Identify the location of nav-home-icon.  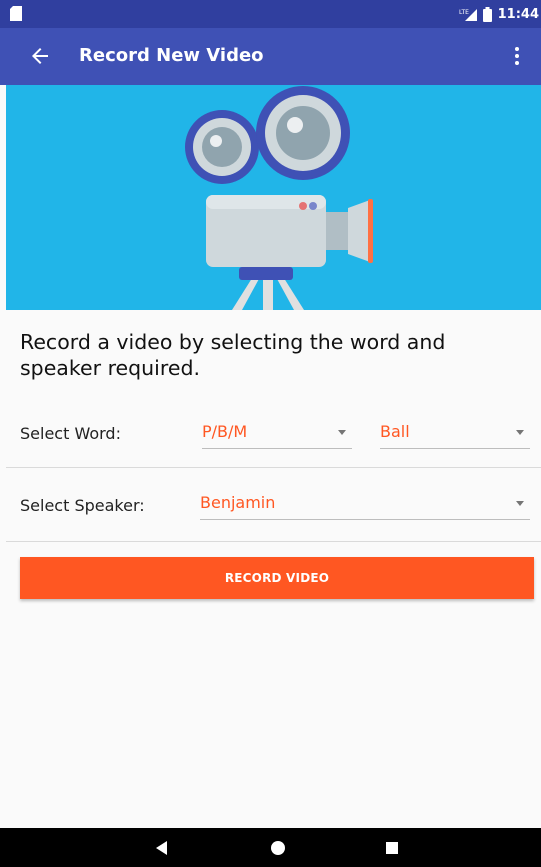
(278, 848).